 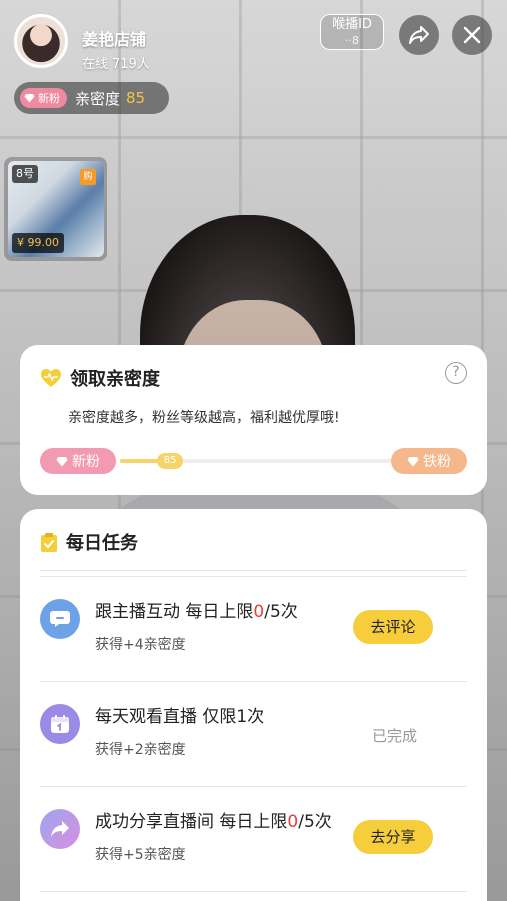 I want to click on product-number: 8号, so click(x=25, y=174).